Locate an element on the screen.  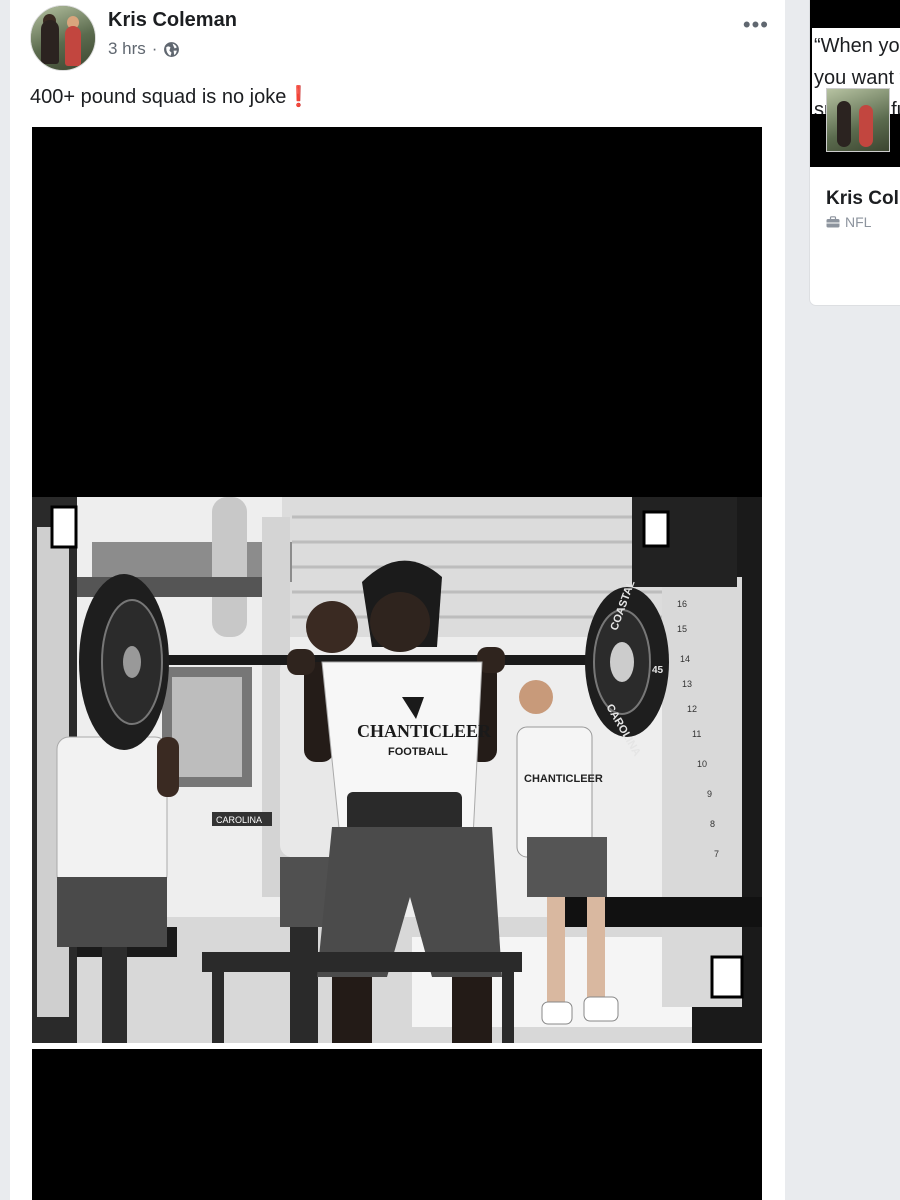
rack-number: 9 is located at coordinates (709, 794).